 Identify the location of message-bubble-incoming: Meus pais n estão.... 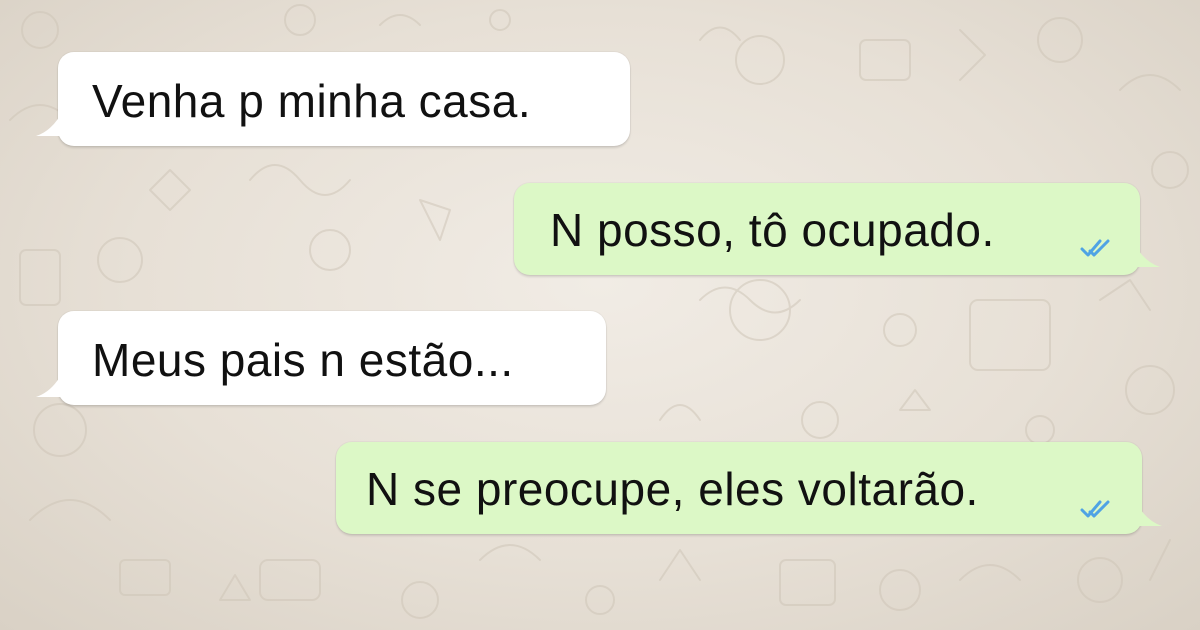
(321, 358).